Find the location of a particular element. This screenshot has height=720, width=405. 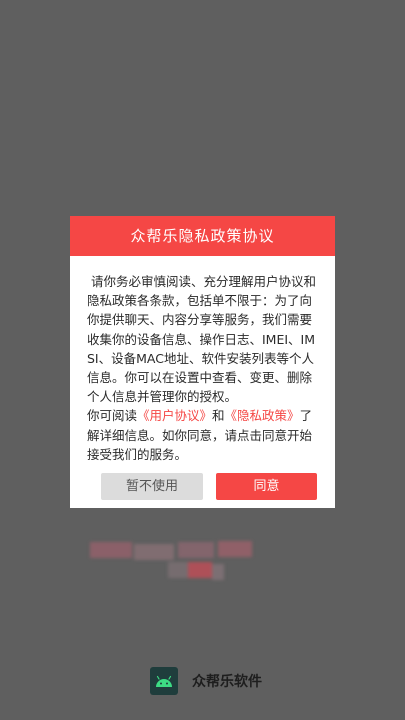

dialog-title: 众帮乐隐私政策协议 is located at coordinates (202, 236).